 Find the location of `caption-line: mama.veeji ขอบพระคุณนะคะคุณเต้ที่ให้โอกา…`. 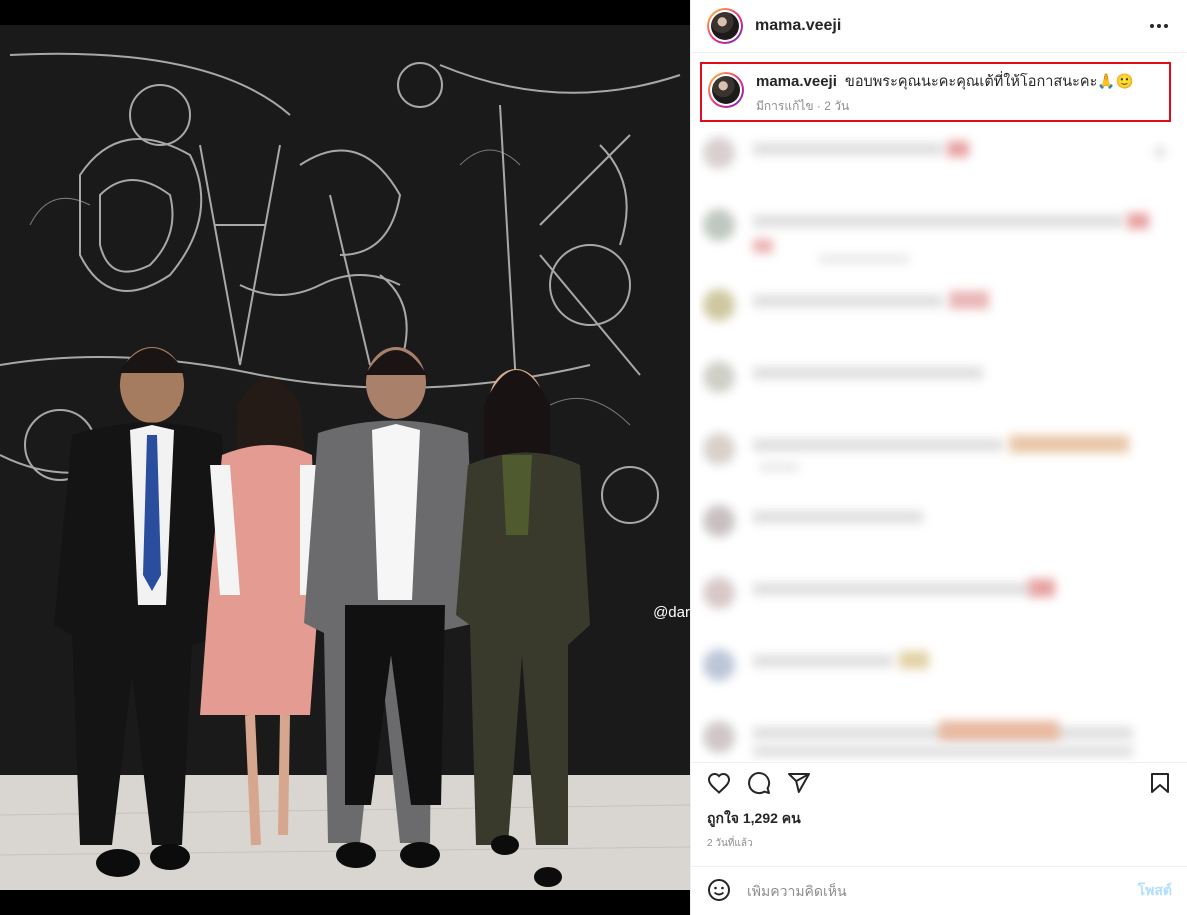

caption-line: mama.veeji ขอบพระคุณนะคะคุณเต้ที่ให้โอกา… is located at coordinates (945, 82).